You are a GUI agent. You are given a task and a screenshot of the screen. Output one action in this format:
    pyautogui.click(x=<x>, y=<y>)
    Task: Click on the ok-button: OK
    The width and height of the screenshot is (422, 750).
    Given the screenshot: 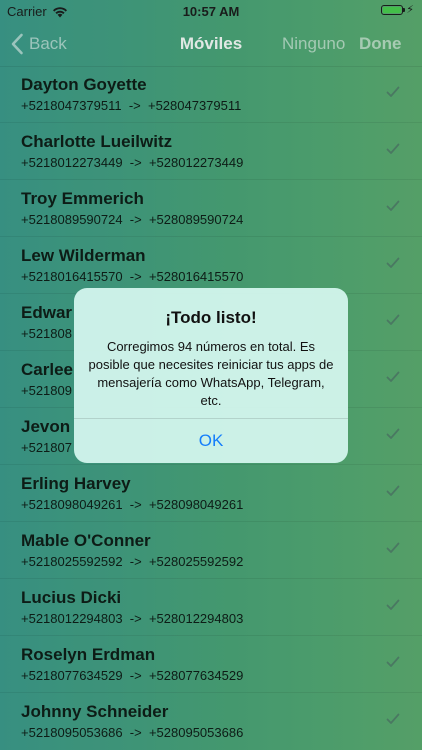 What is the action you would take?
    pyautogui.click(x=211, y=441)
    